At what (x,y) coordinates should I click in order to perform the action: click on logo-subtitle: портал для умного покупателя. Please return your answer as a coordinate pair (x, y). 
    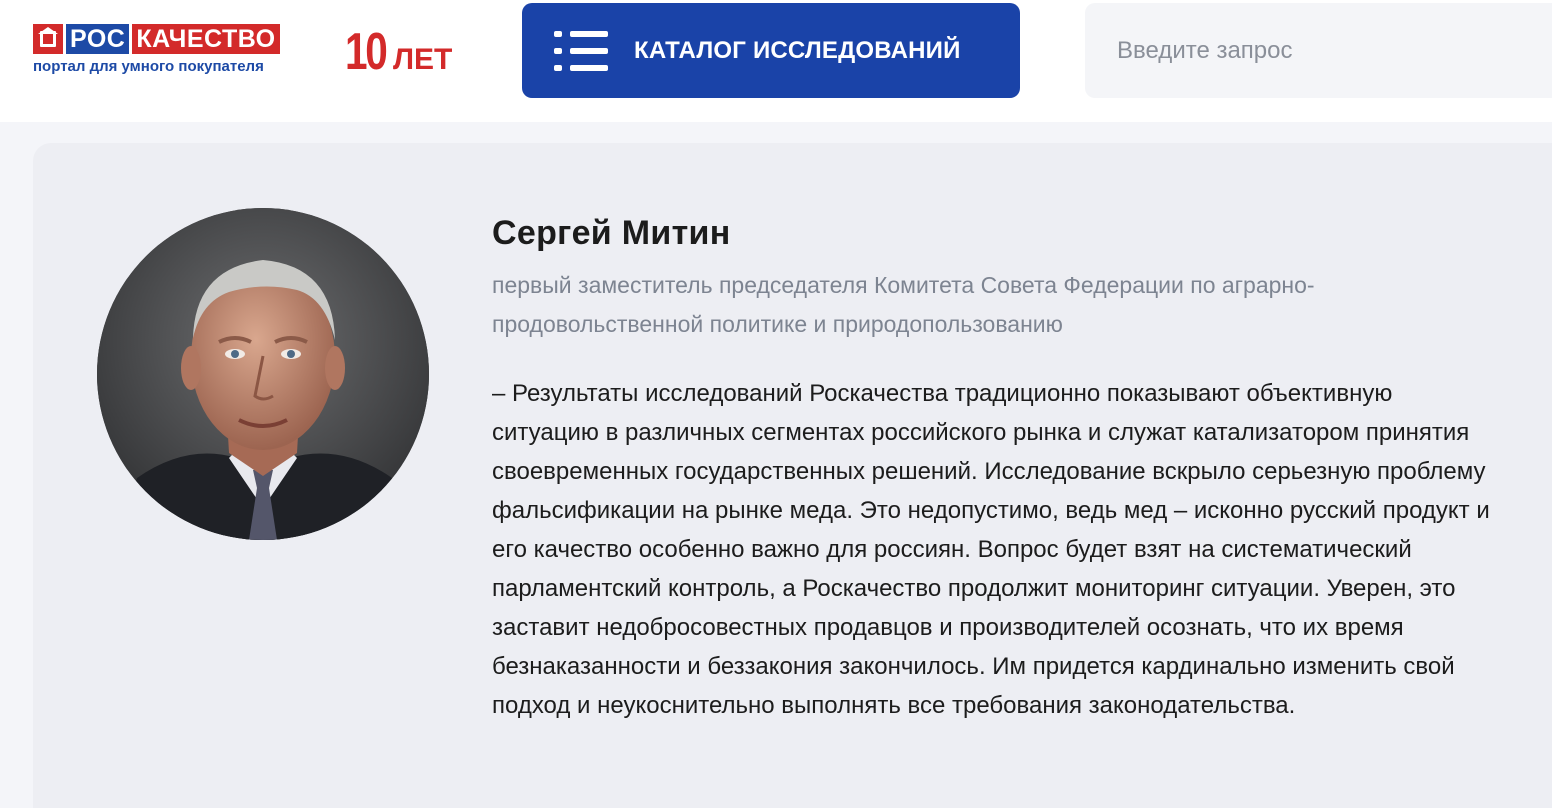
    Looking at the image, I should click on (148, 66).